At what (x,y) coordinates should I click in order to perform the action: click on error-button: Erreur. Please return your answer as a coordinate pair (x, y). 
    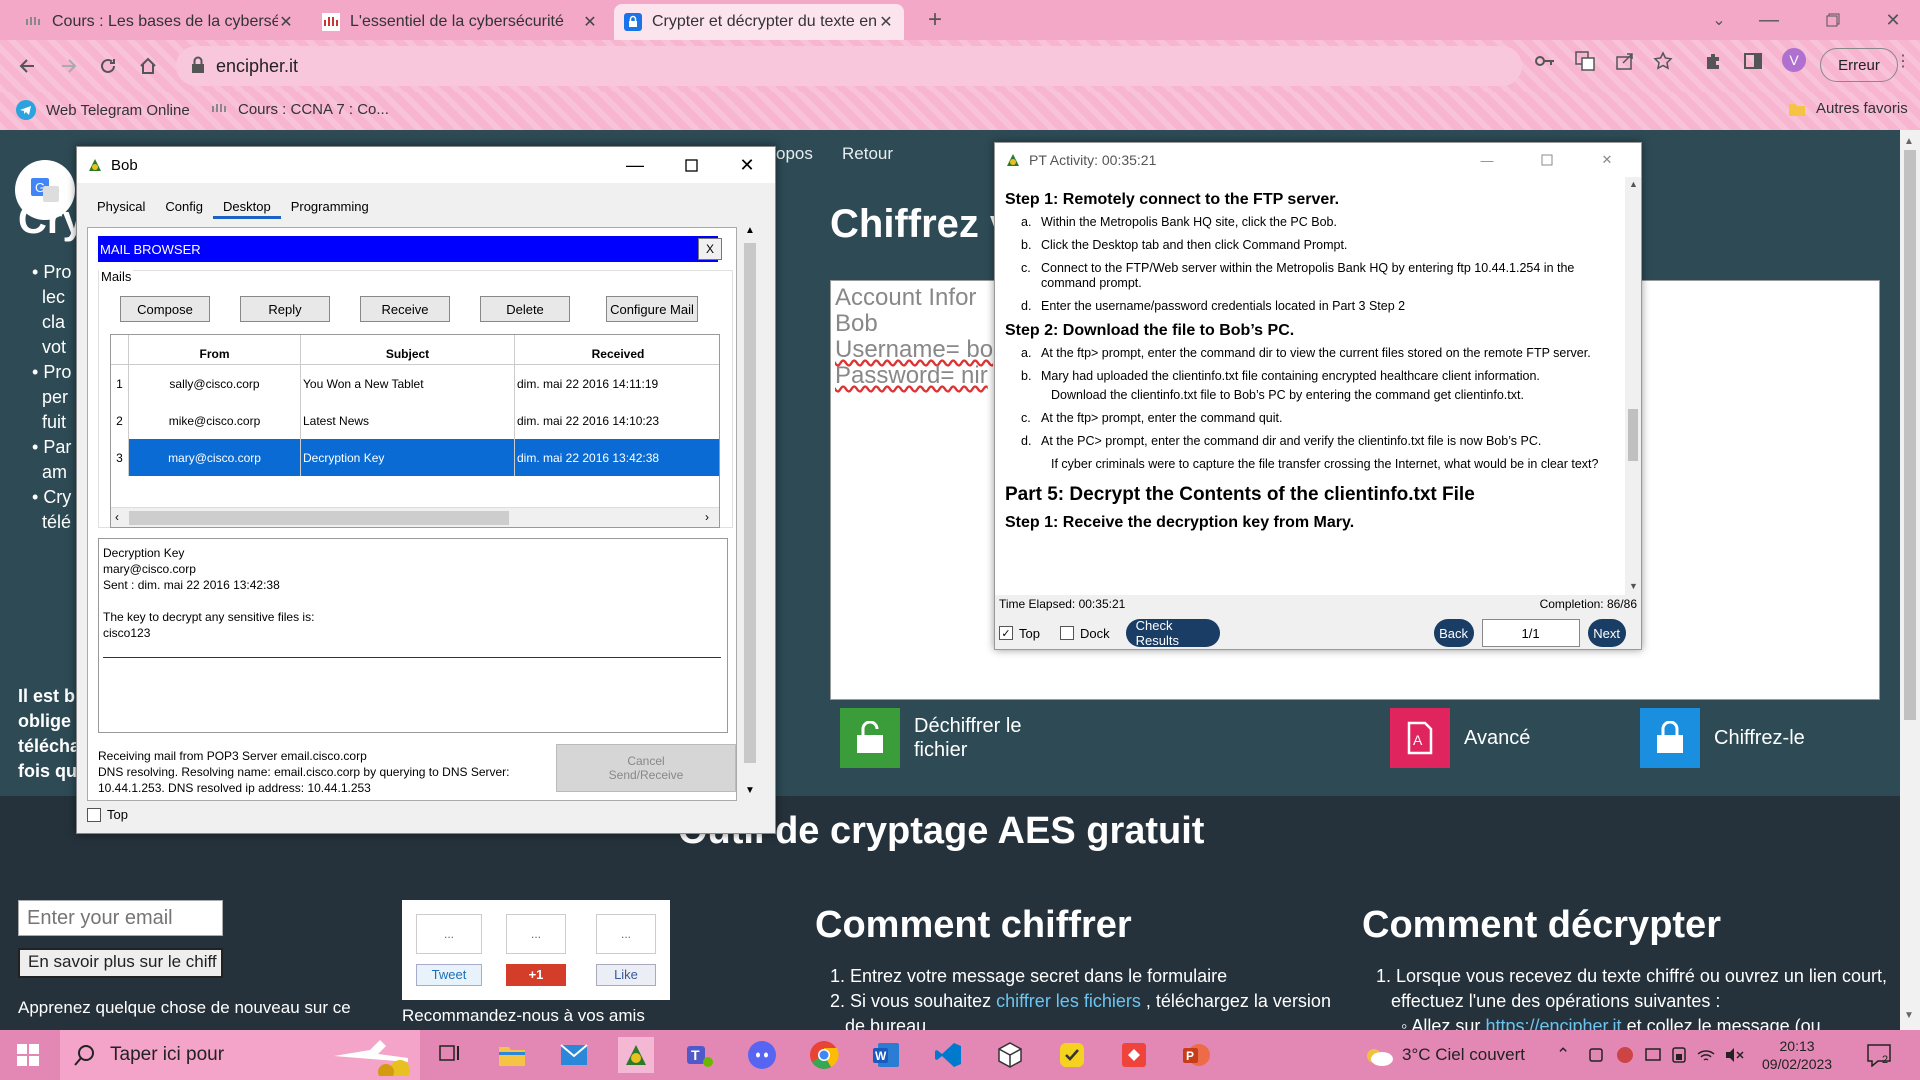
    Looking at the image, I should click on (1859, 65).